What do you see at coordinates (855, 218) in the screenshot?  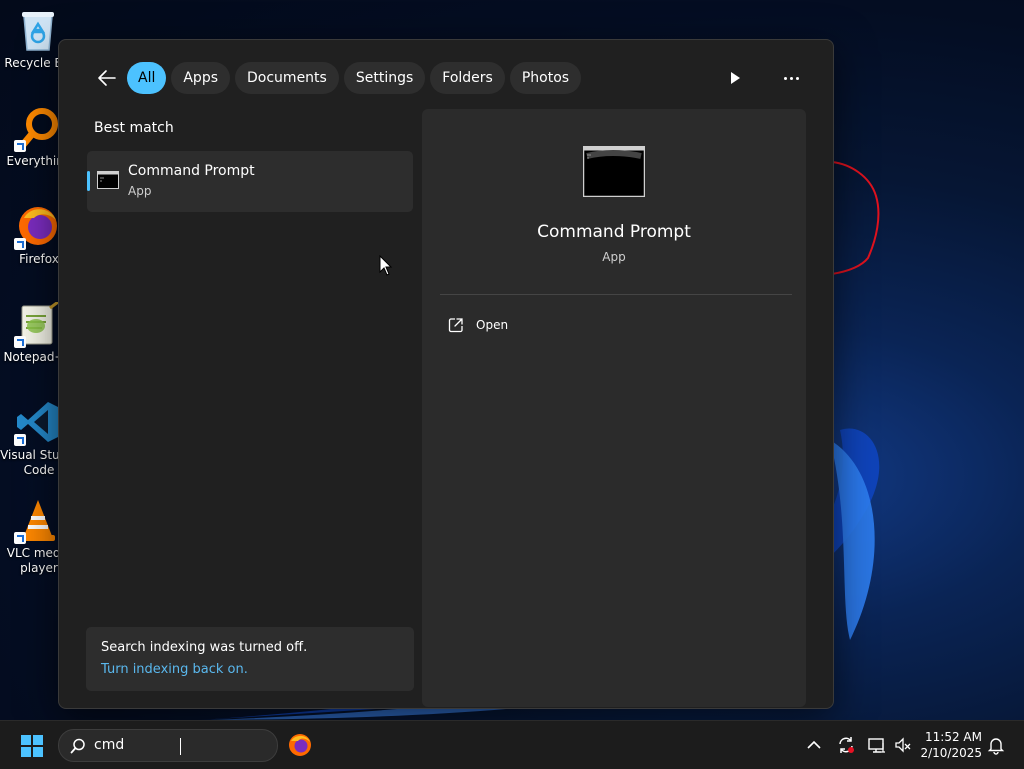 I see `red-annotation` at bounding box center [855, 218].